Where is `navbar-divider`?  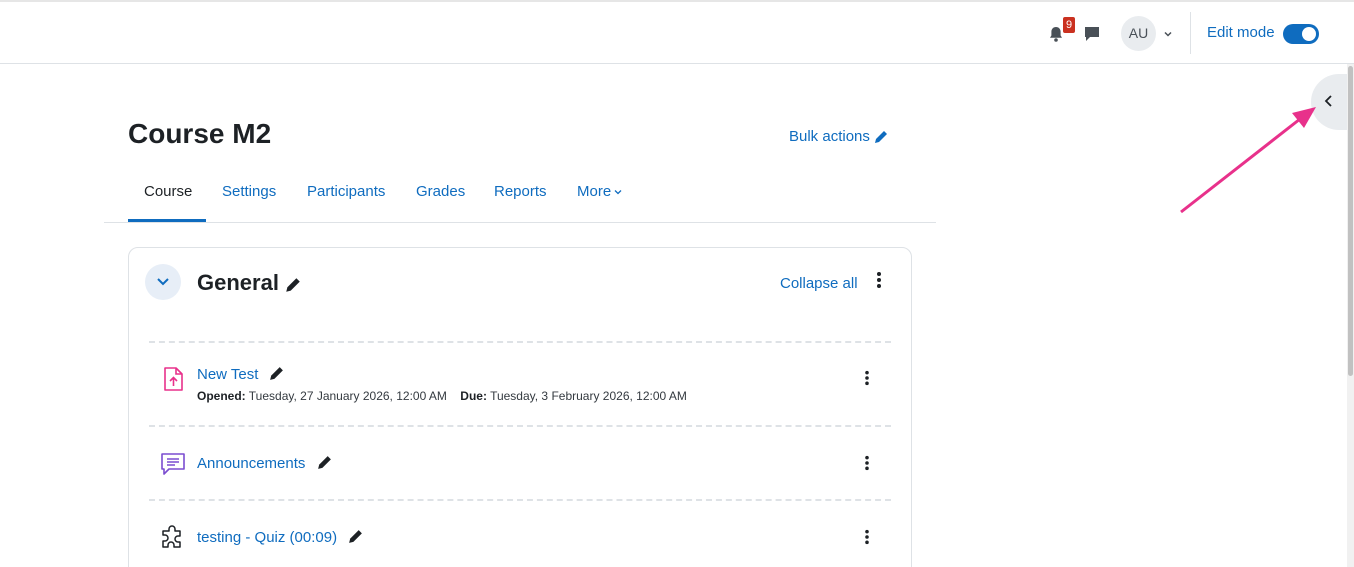
navbar-divider is located at coordinates (1190, 33).